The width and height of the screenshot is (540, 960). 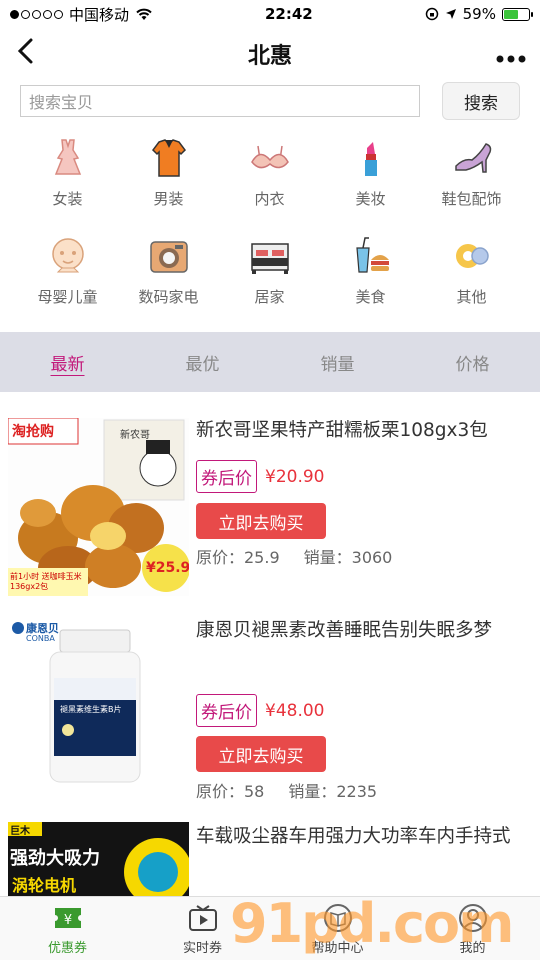 What do you see at coordinates (269, 157) in the screenshot?
I see `bra-icon` at bounding box center [269, 157].